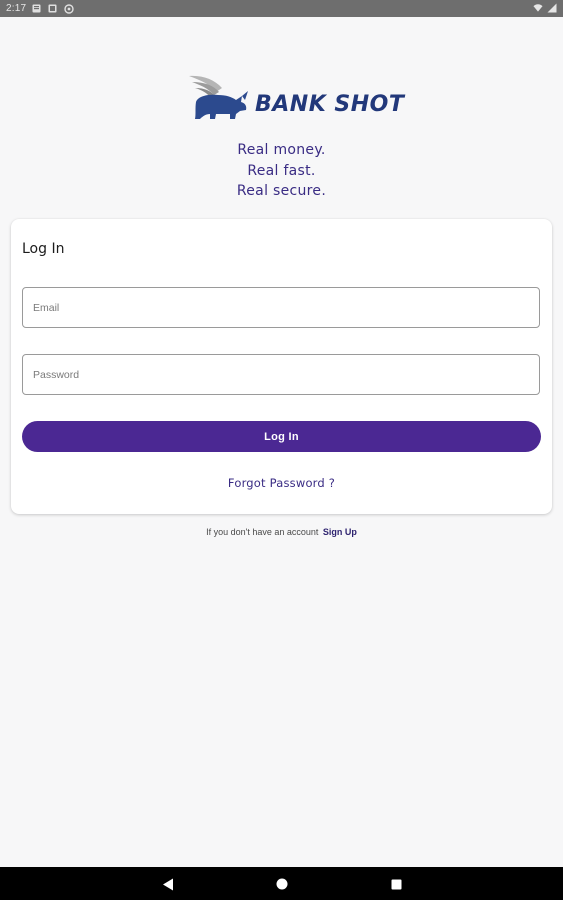 This screenshot has height=900, width=563. What do you see at coordinates (281, 191) in the screenshot?
I see `tagline-line-3: Real secure.` at bounding box center [281, 191].